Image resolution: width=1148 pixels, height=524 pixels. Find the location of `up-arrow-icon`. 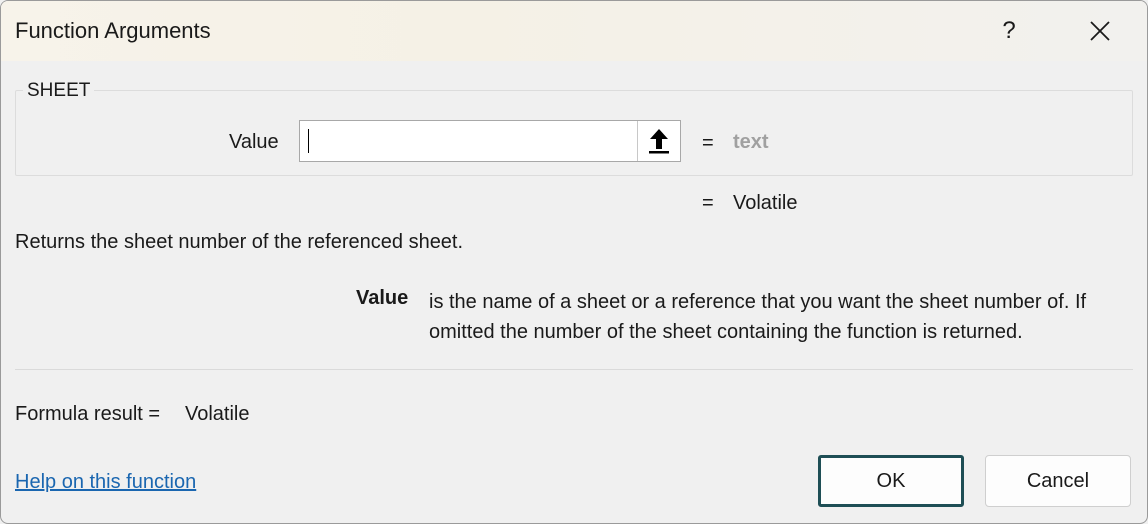

up-arrow-icon is located at coordinates (659, 141).